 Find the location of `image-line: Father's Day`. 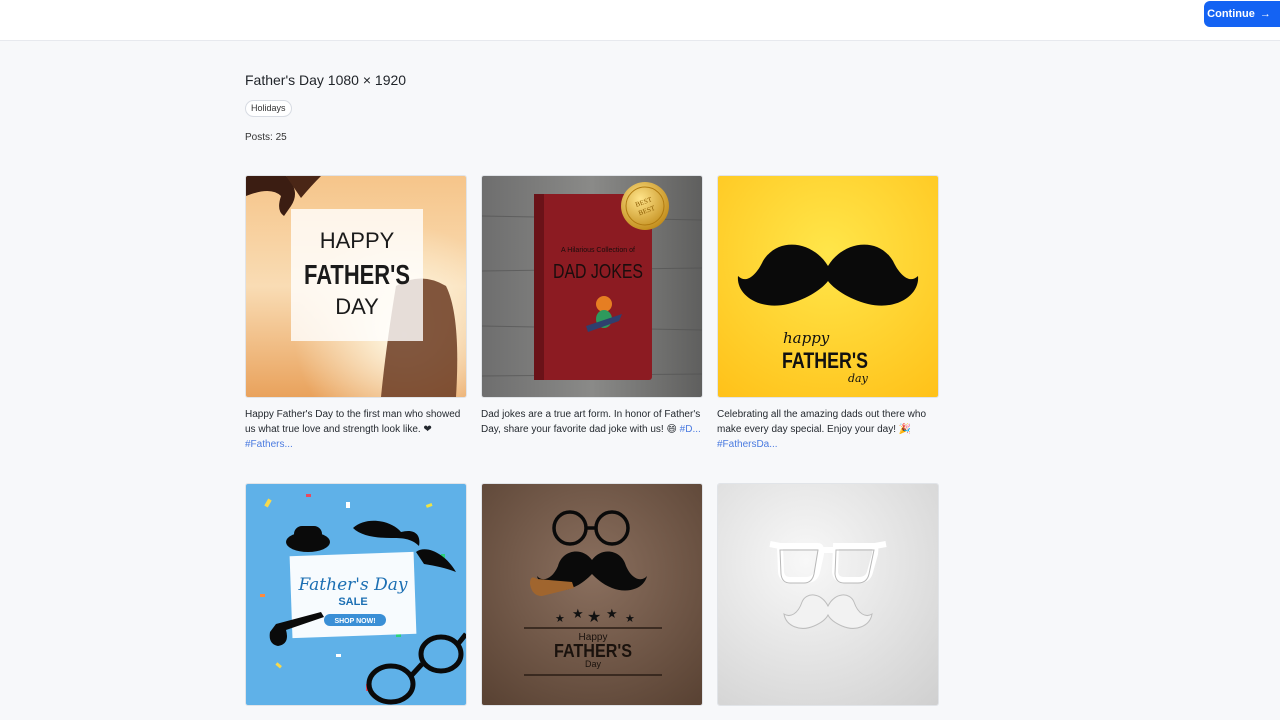

image-line: Father's Day is located at coordinates (353, 585).